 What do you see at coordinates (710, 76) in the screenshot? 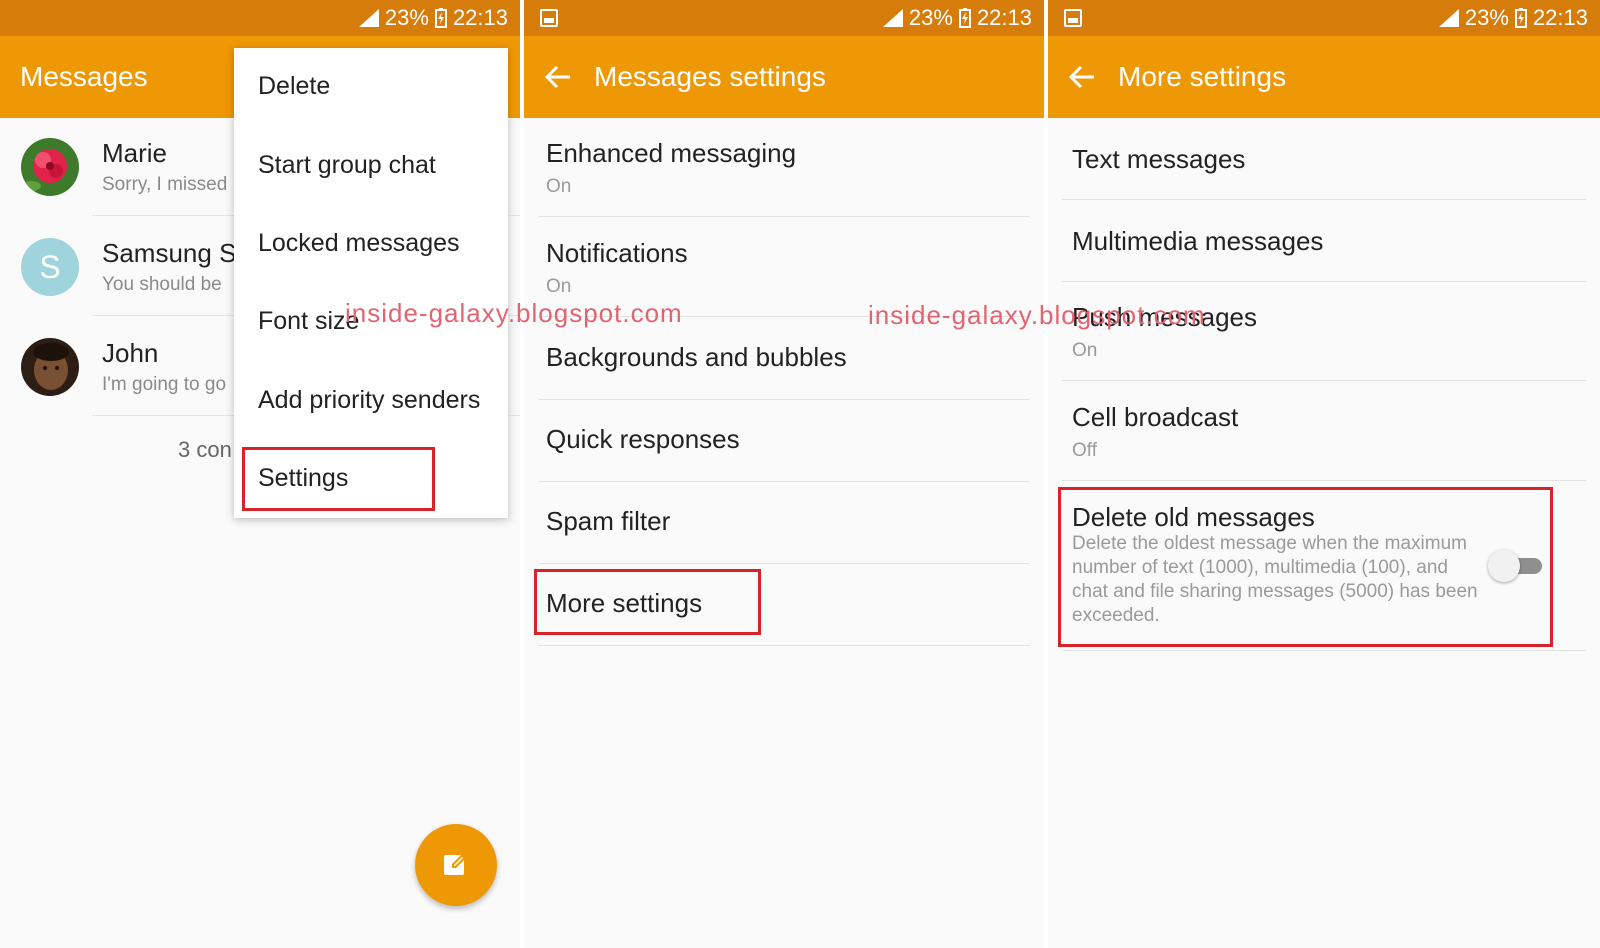
I see `page-title: Messages settings` at bounding box center [710, 76].